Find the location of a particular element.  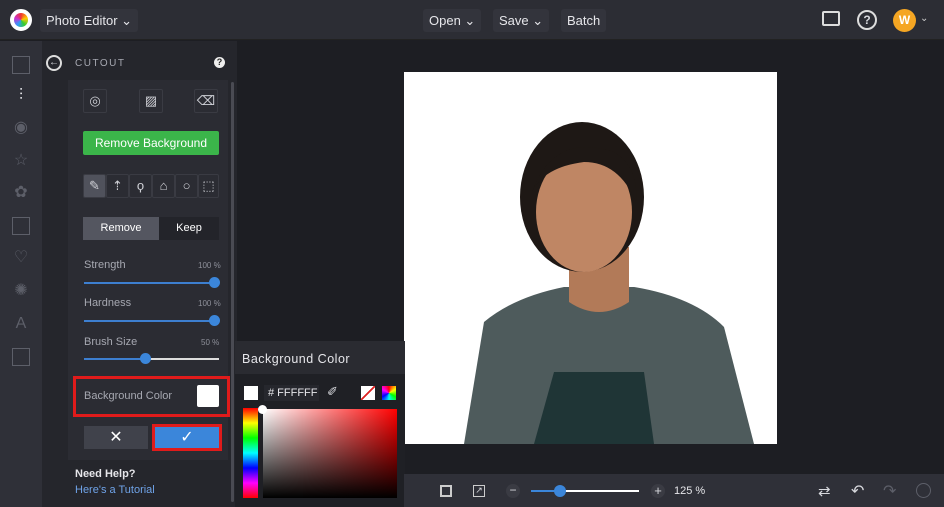

bottom-toolbar: ↗ − + 125 % ⇄ ↶ ↷ is located at coordinates (674, 490).